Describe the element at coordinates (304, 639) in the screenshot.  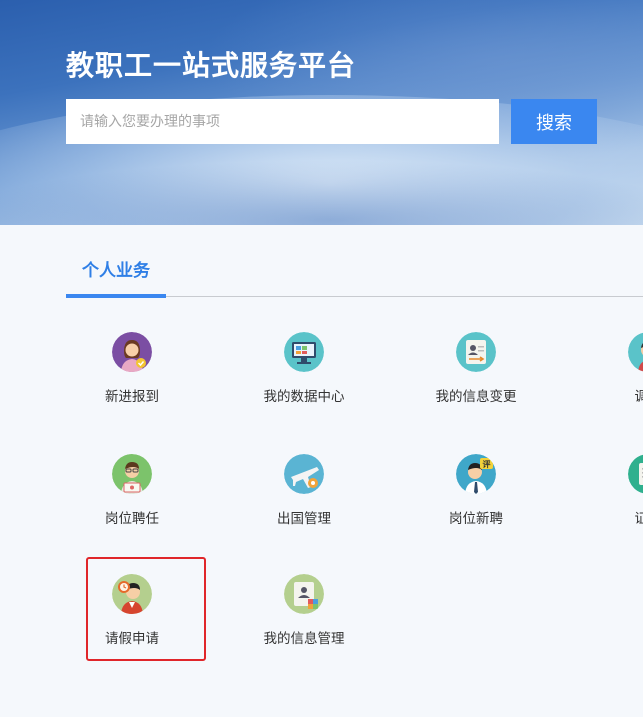
I see `service-label: 我的信息管理` at that location.